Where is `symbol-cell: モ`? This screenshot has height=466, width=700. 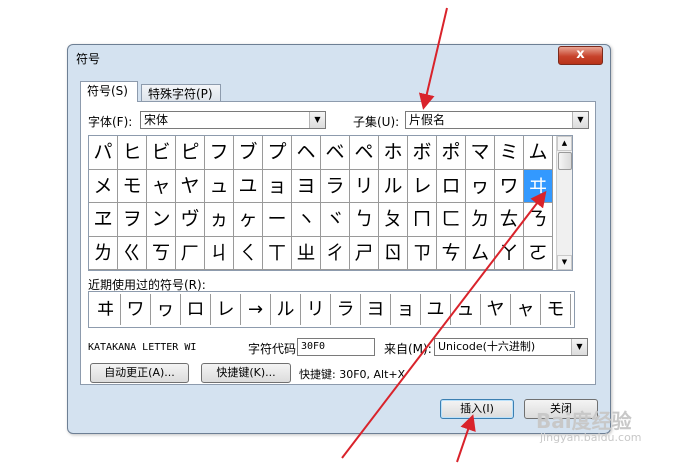
symbol-cell: モ is located at coordinates (132, 186).